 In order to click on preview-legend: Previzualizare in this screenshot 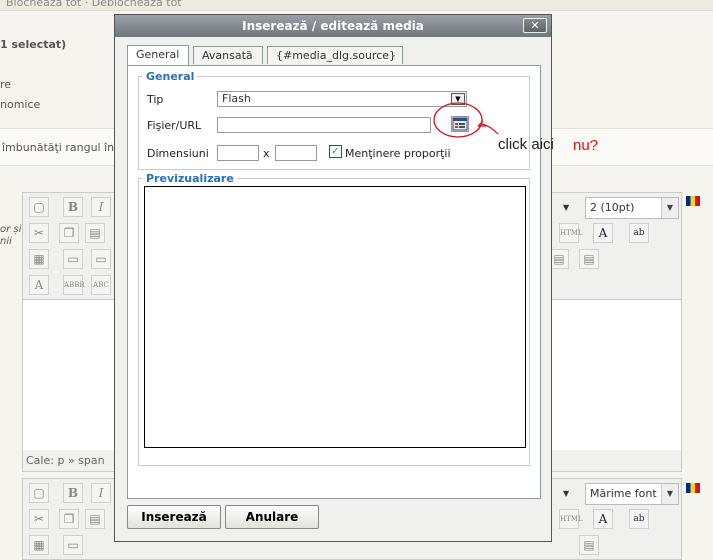, I will do `click(190, 178)`.